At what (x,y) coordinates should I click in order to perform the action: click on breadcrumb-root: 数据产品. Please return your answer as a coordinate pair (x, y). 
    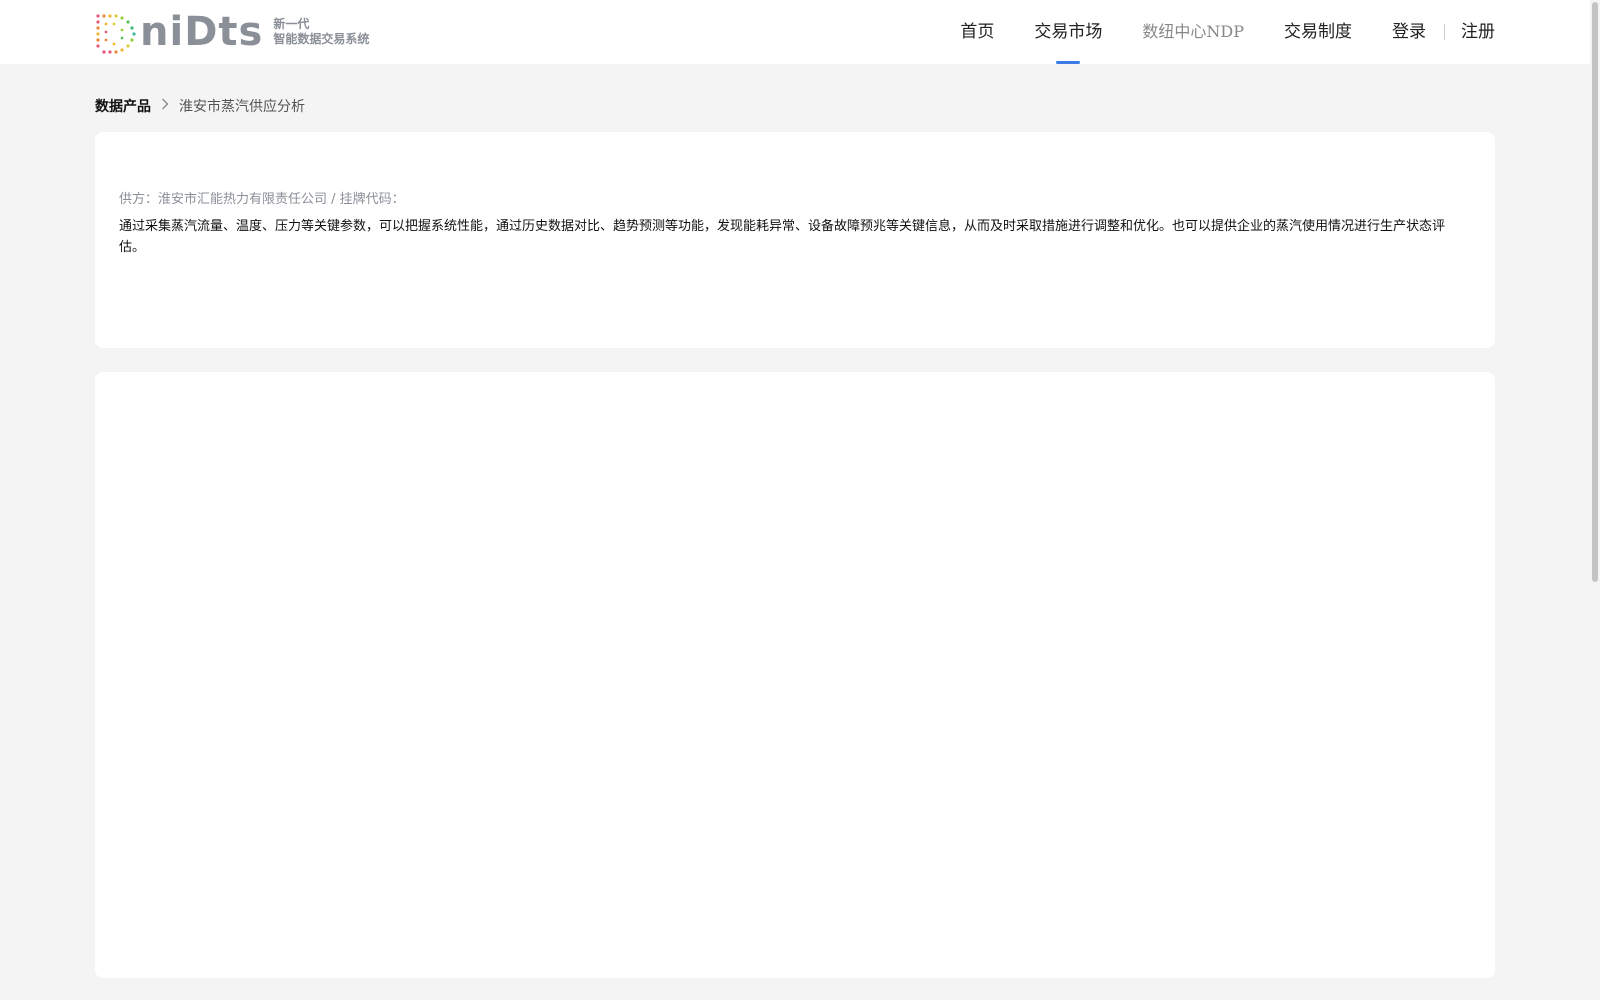
    Looking at the image, I should click on (123, 106).